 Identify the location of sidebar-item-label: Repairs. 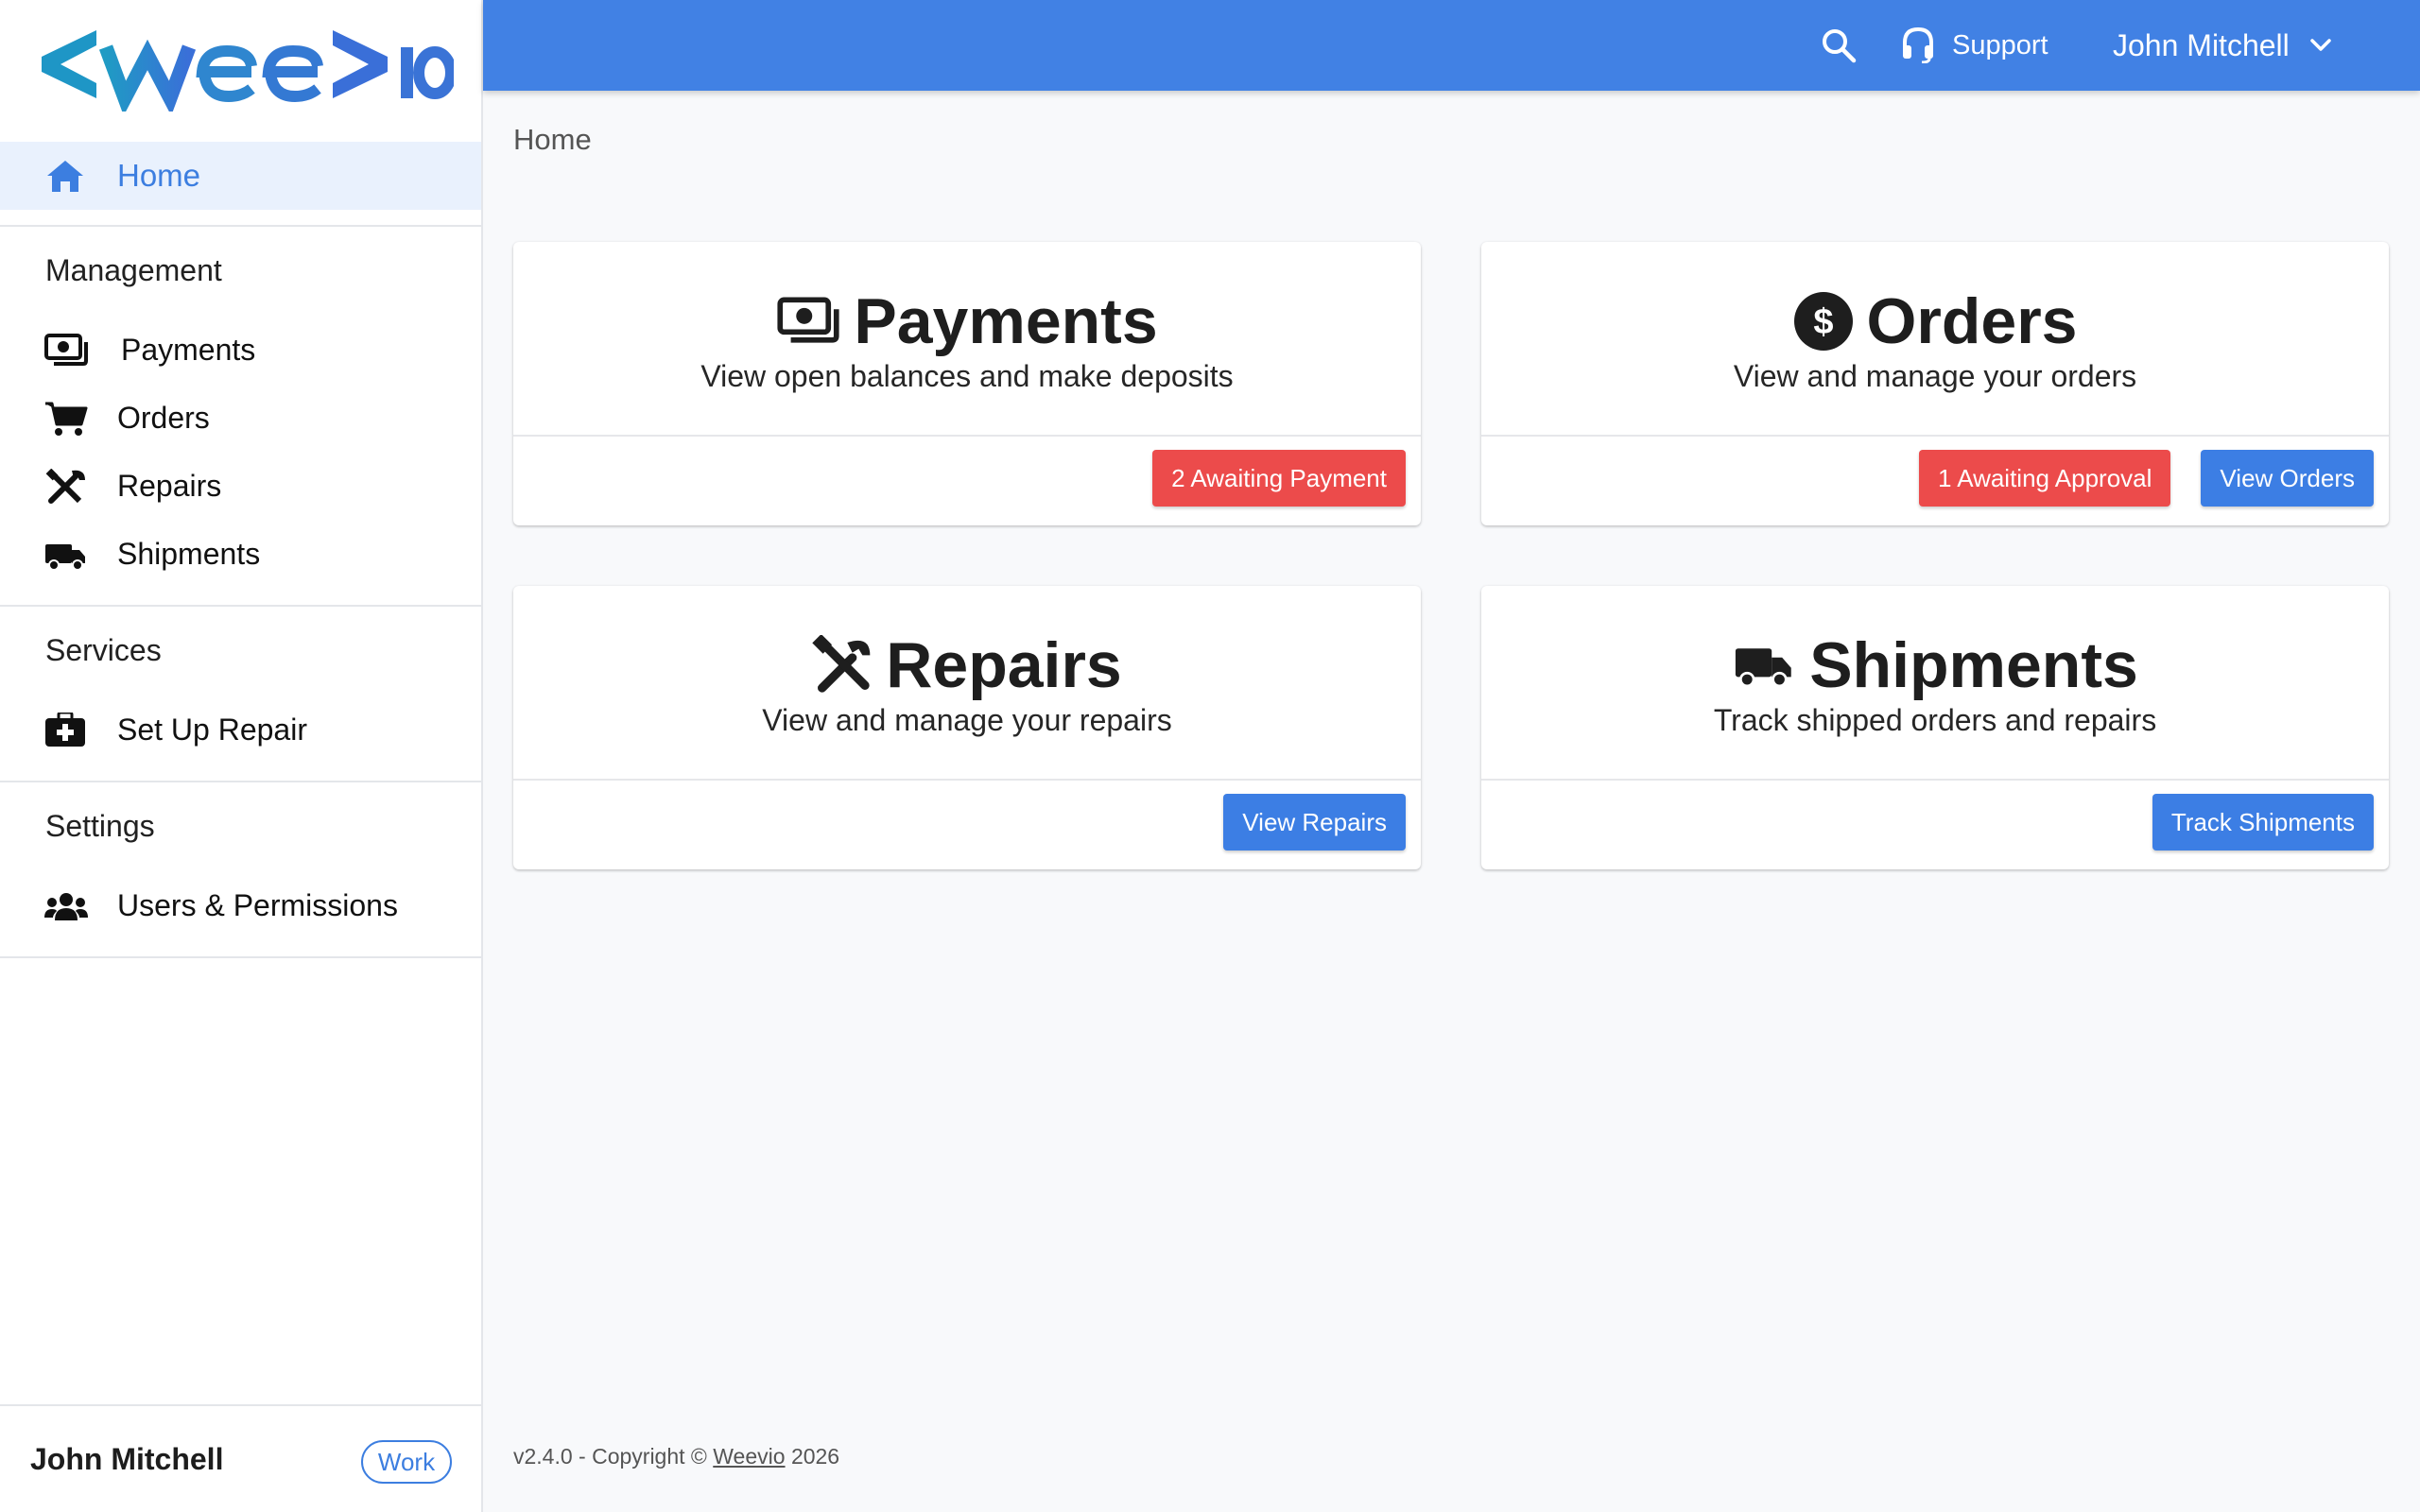
(169, 486).